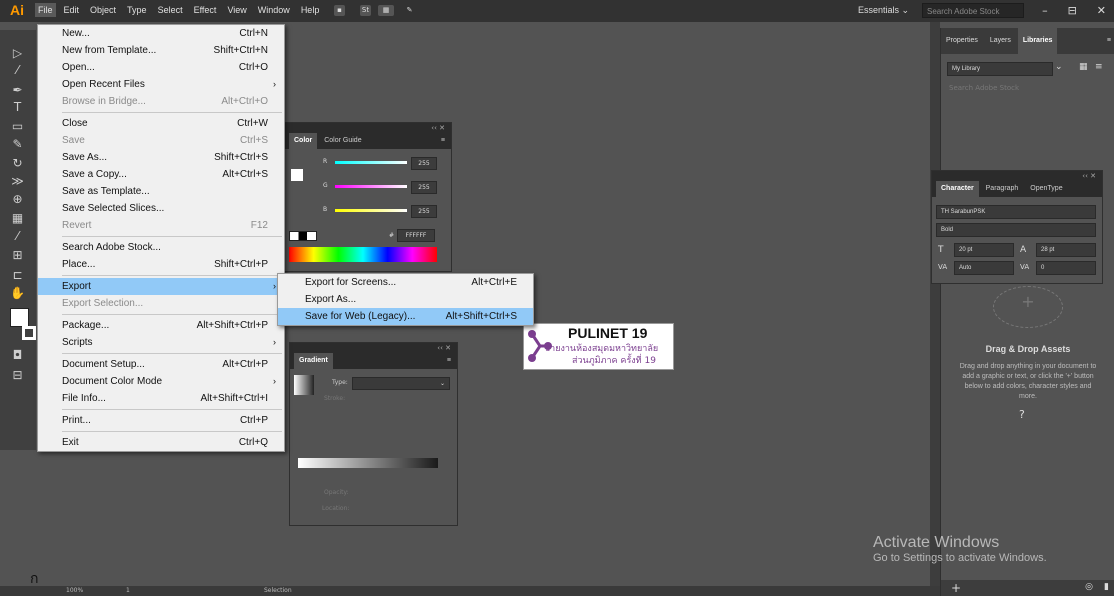 This screenshot has height=596, width=1114. Describe the element at coordinates (205, 10) in the screenshot. I see `menu-effect: Effect` at that location.